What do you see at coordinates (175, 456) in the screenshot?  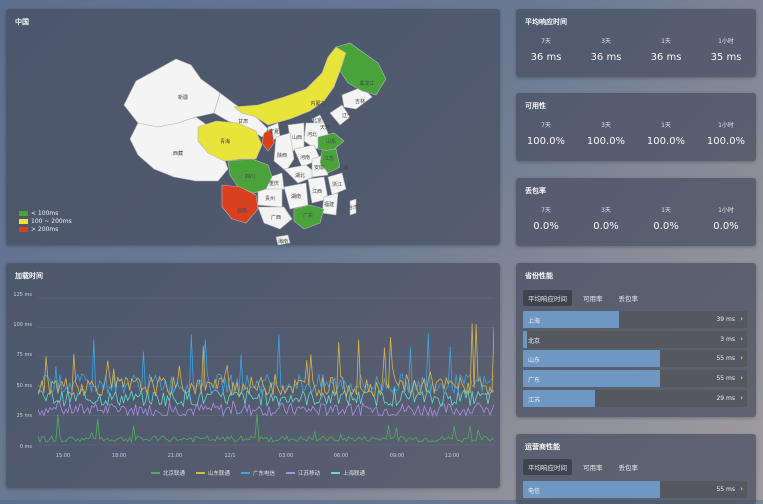 I see `x-tick-2100: 21:00` at bounding box center [175, 456].